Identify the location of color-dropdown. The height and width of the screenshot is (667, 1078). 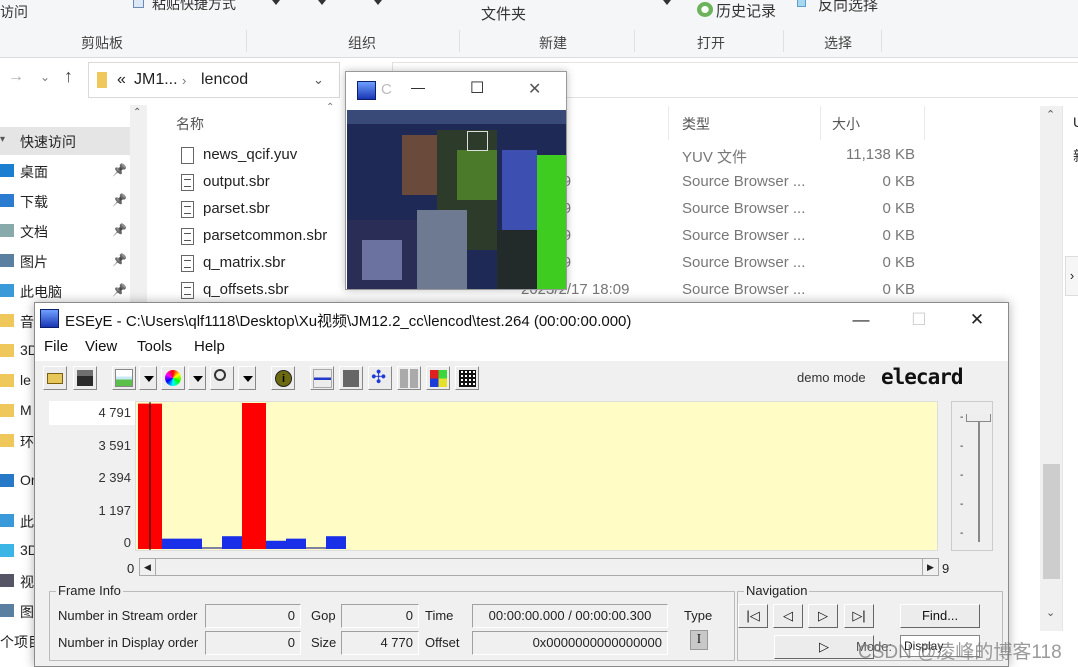
(197, 378).